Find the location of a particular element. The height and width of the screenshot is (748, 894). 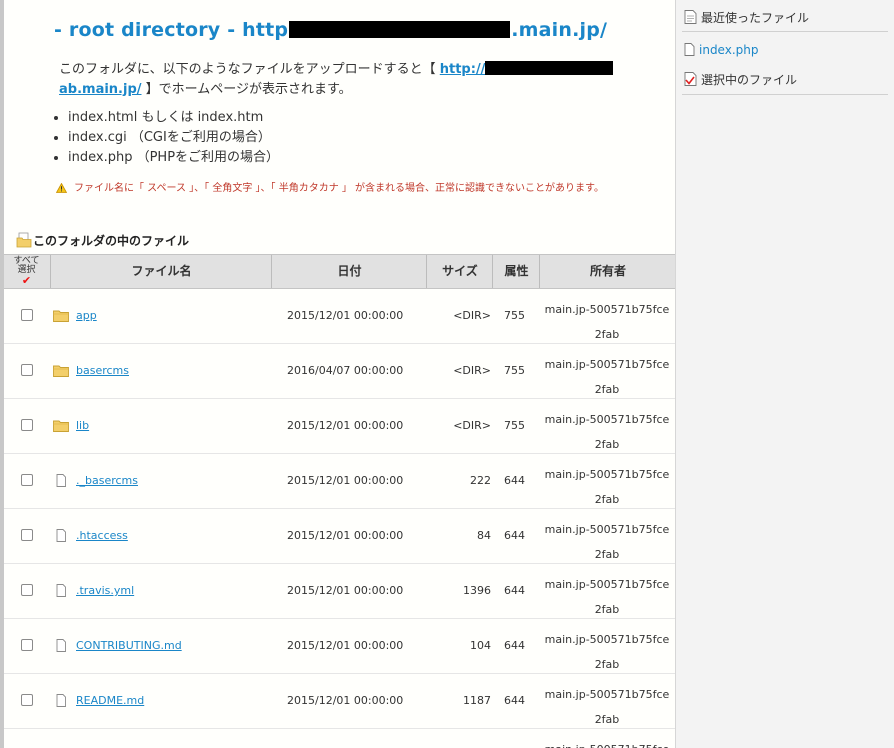

page-title: - root directory - http .main.jp/ is located at coordinates (330, 32).